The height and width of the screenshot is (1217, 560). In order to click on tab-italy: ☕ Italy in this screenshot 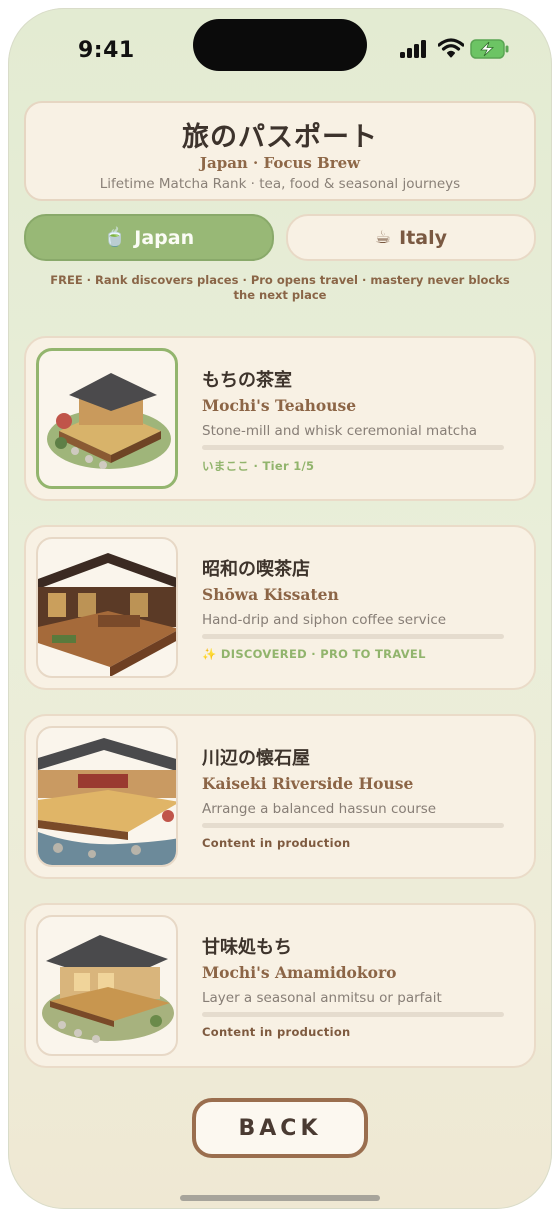, I will do `click(411, 237)`.